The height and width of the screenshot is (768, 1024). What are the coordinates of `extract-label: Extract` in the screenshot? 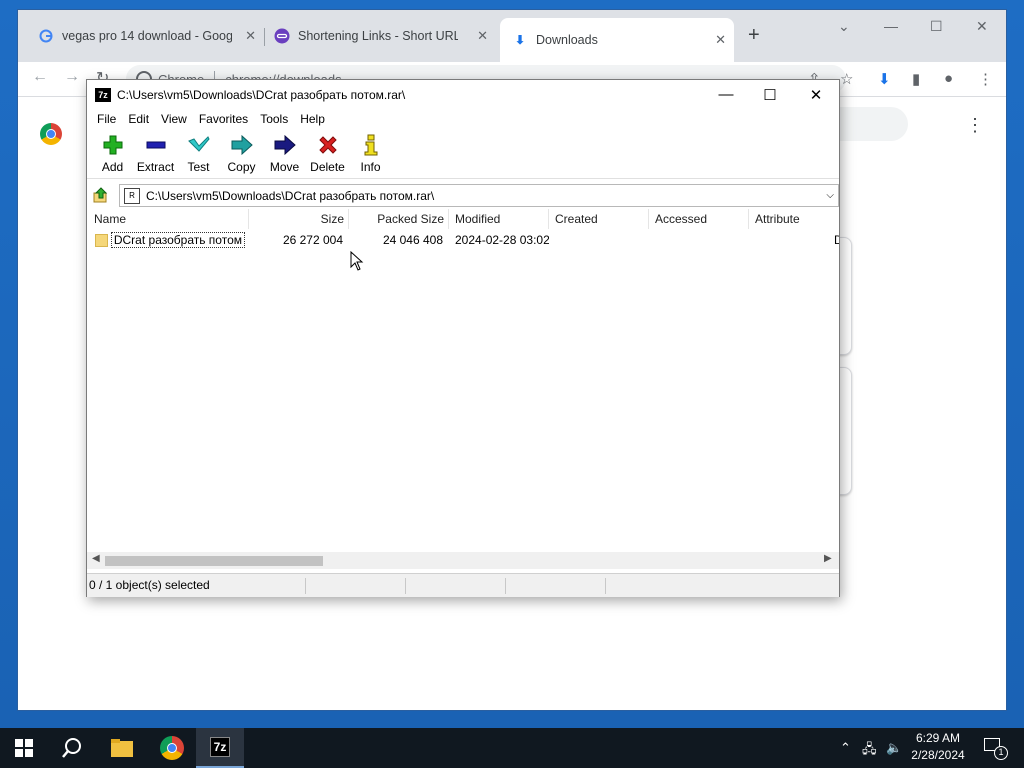 It's located at (155, 167).